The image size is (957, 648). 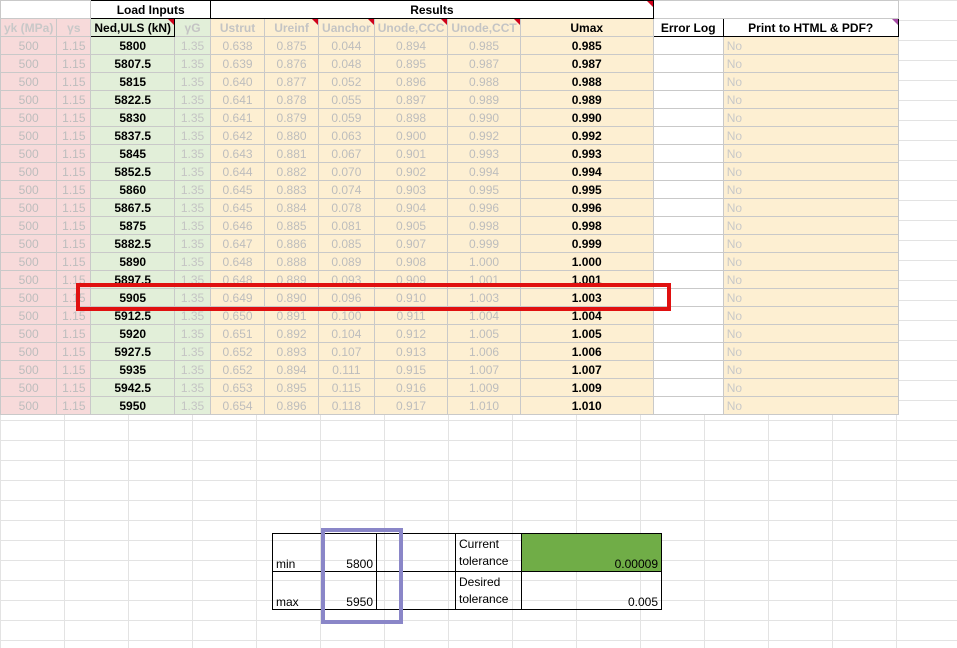 I want to click on col-header-uanchor: Uanchor, so click(x=346, y=27).